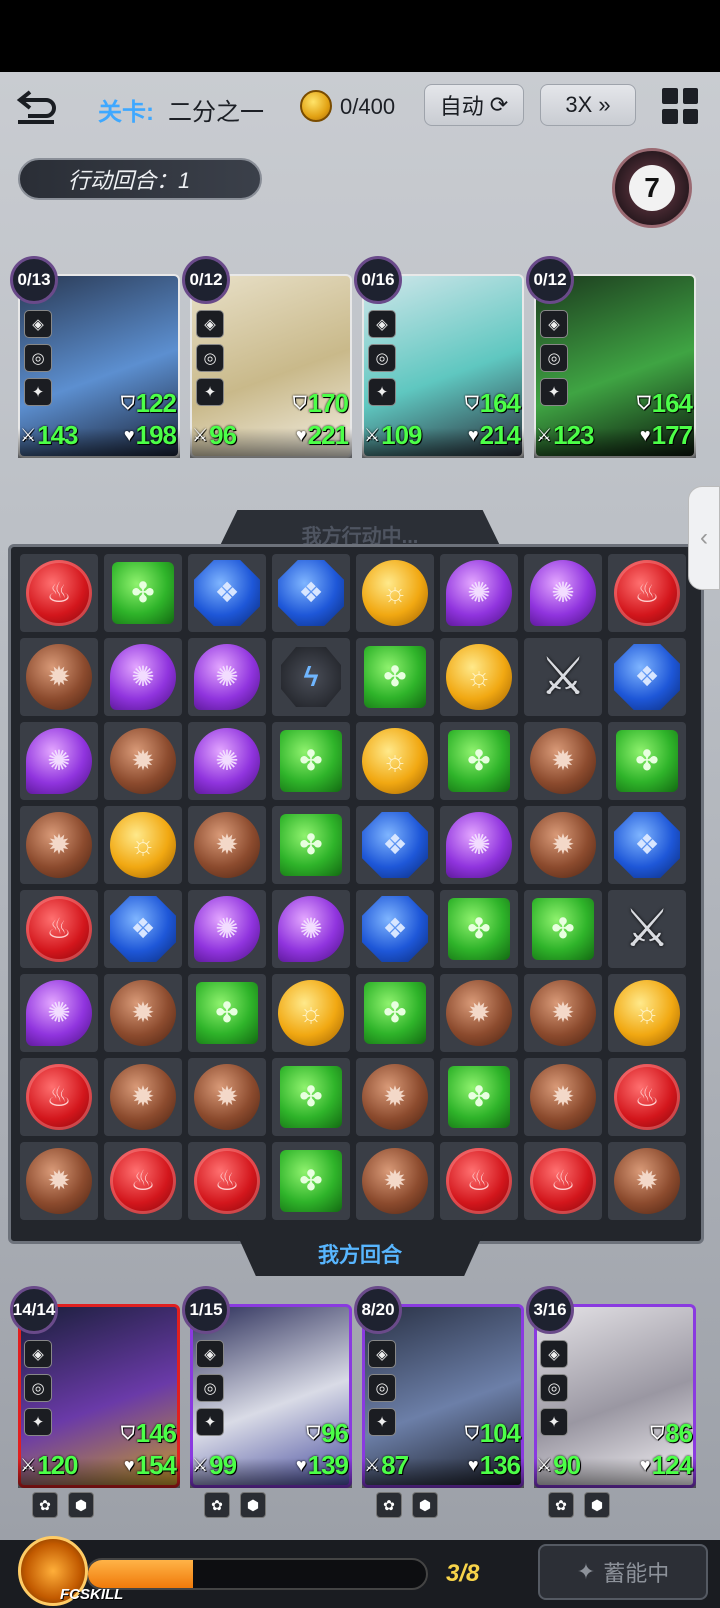  Describe the element at coordinates (267, 1387) in the screenshot. I see `ally-card: ◈ ◎ ✦ 1/15 ⛉ 96 ⚔ 99 ♥ 139` at that location.